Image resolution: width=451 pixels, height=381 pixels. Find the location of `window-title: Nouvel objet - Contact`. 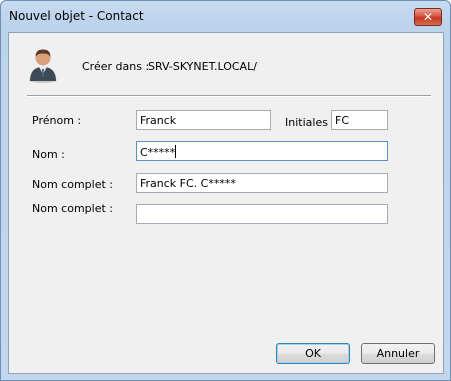

window-title: Nouvel objet - Contact is located at coordinates (76, 16).